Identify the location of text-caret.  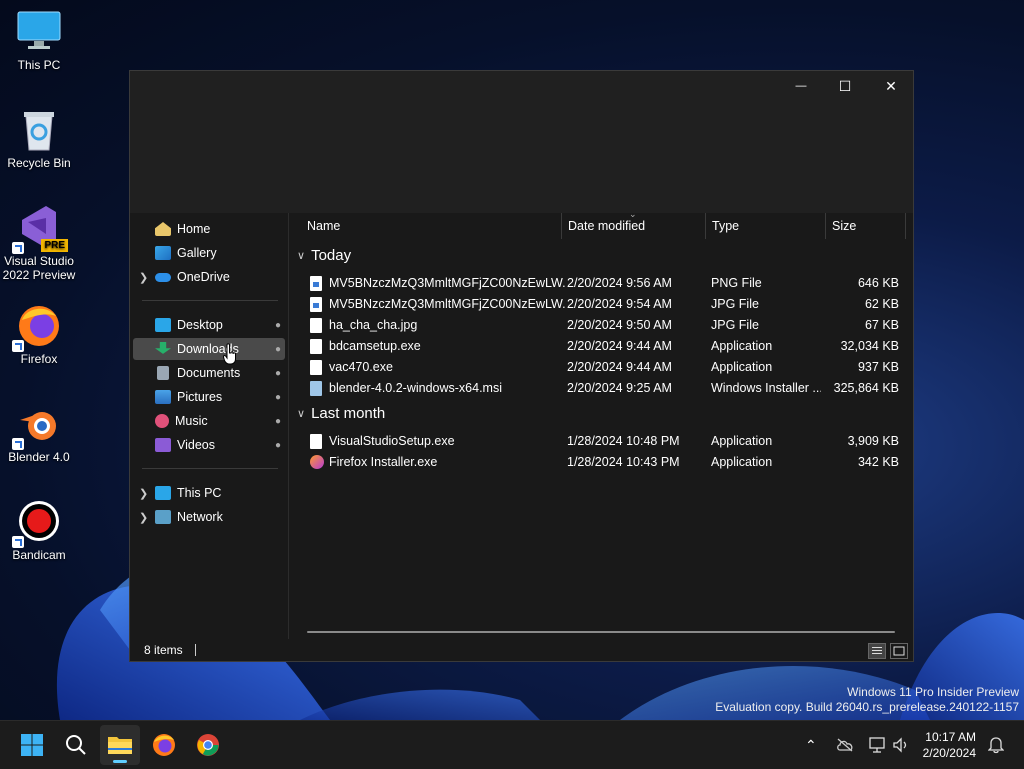
(195, 650).